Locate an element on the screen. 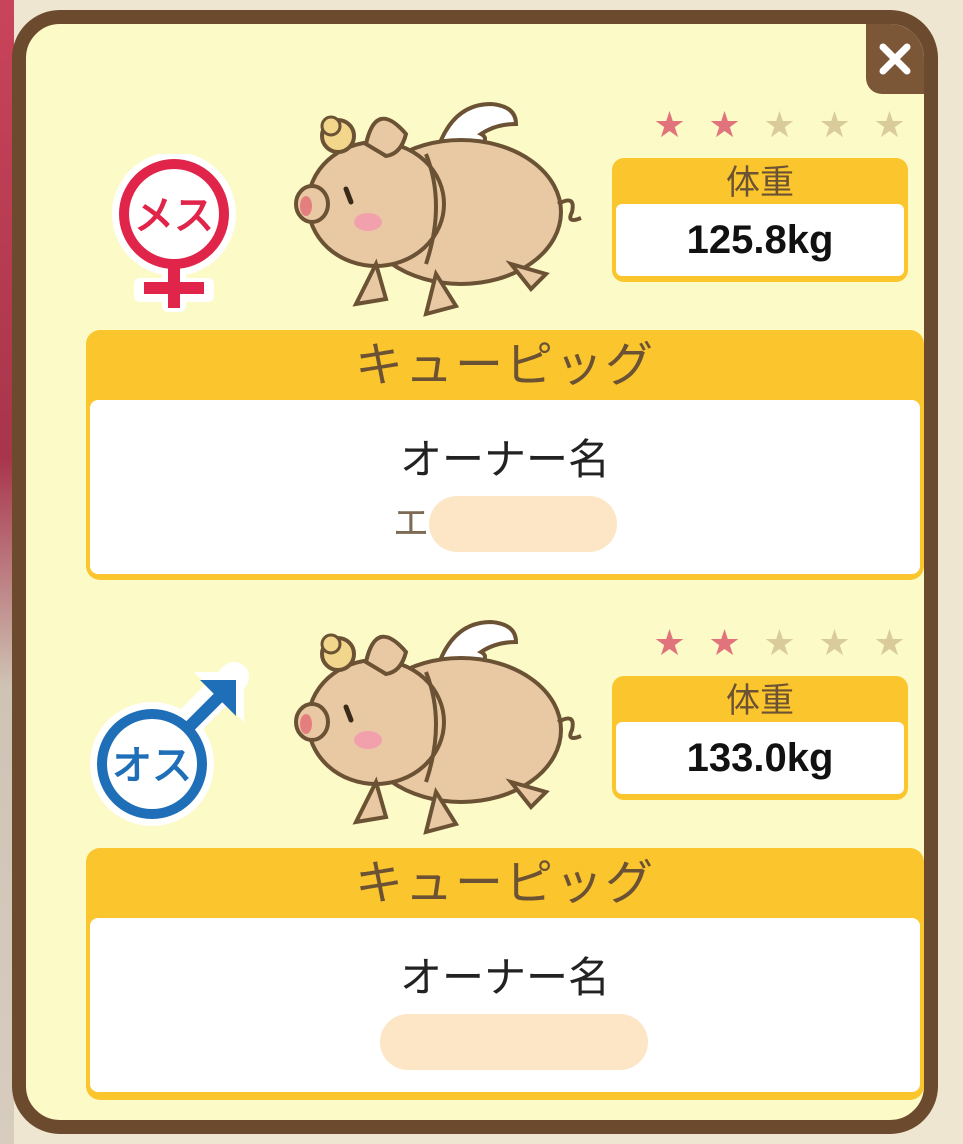 This screenshot has height=1144, width=963. owner-name: エ is located at coordinates (505, 524).